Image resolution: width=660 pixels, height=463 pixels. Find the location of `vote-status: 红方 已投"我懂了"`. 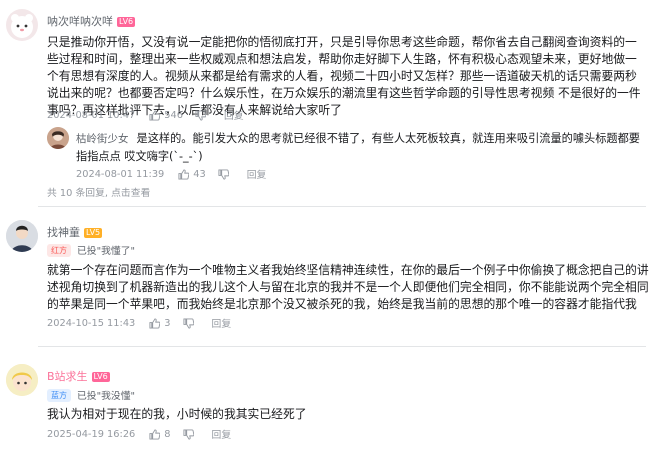

vote-status: 红方 已投"我懂了" is located at coordinates (91, 250).